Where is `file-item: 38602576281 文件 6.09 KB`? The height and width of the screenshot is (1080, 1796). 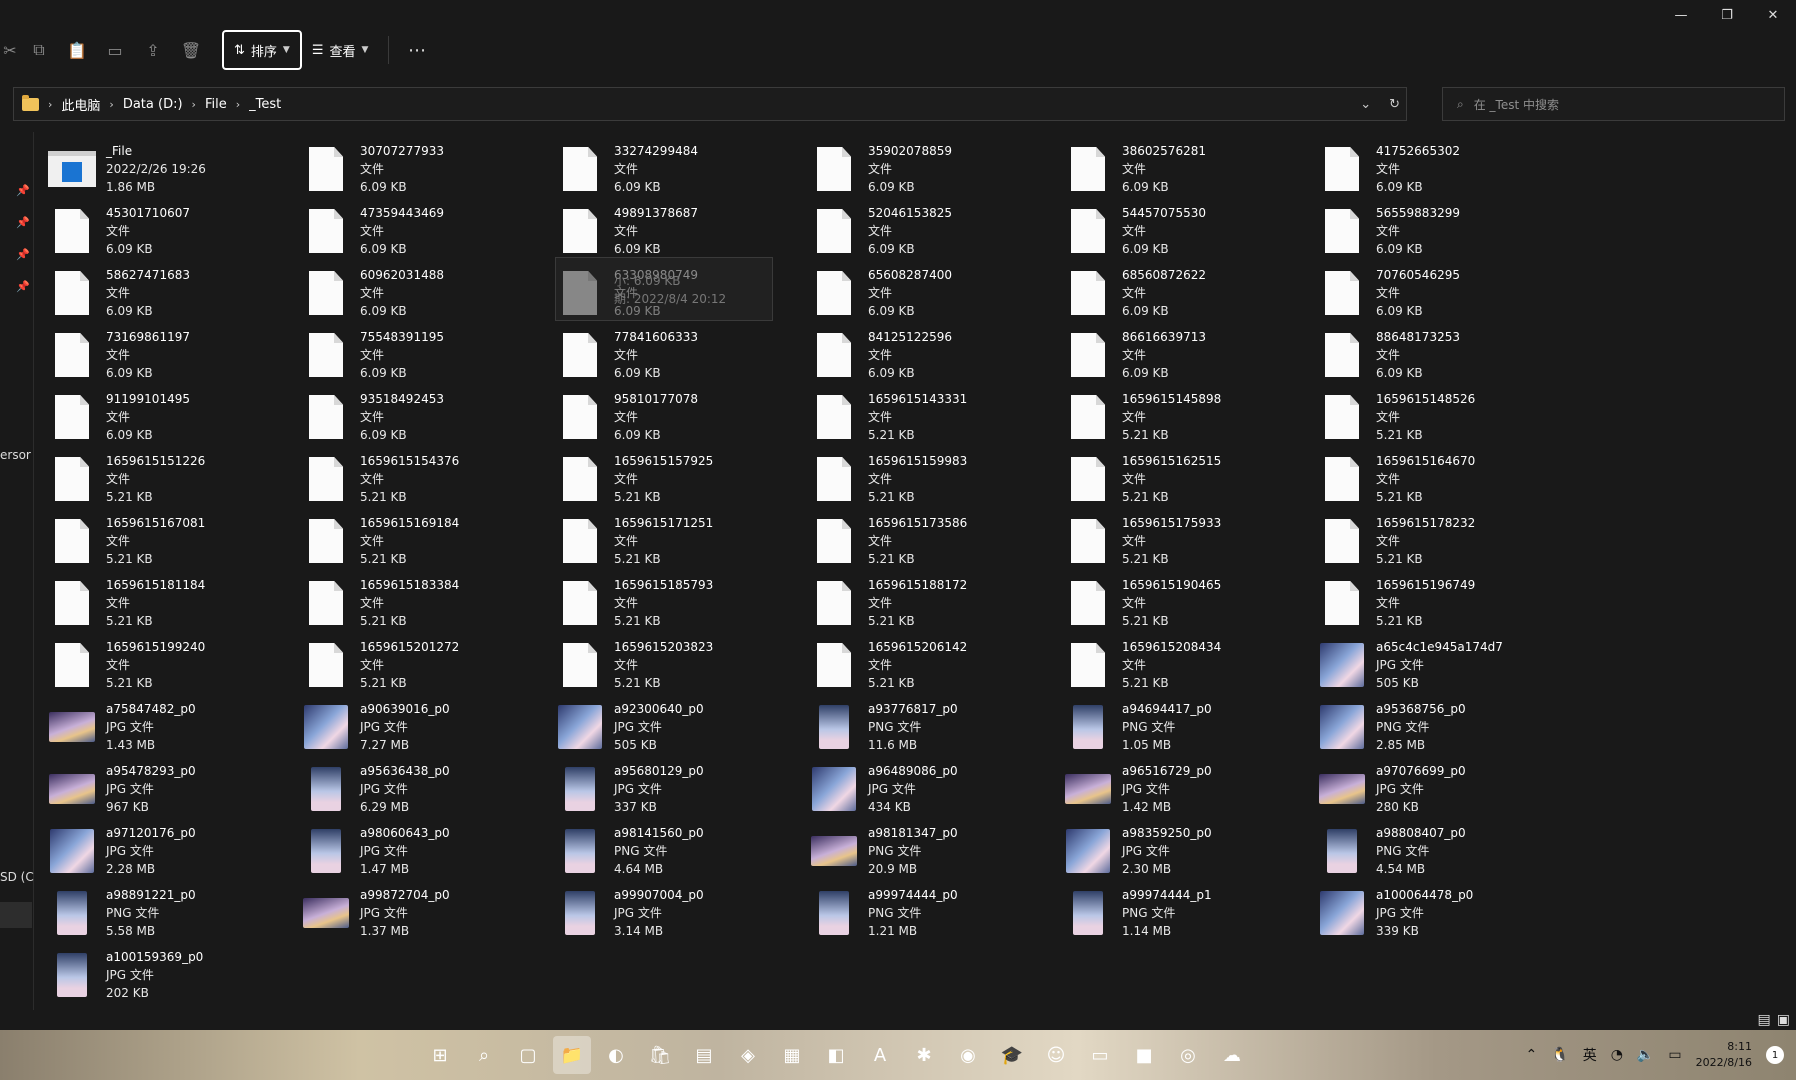
file-item: 38602576281 文件 6.09 KB is located at coordinates (1191, 169).